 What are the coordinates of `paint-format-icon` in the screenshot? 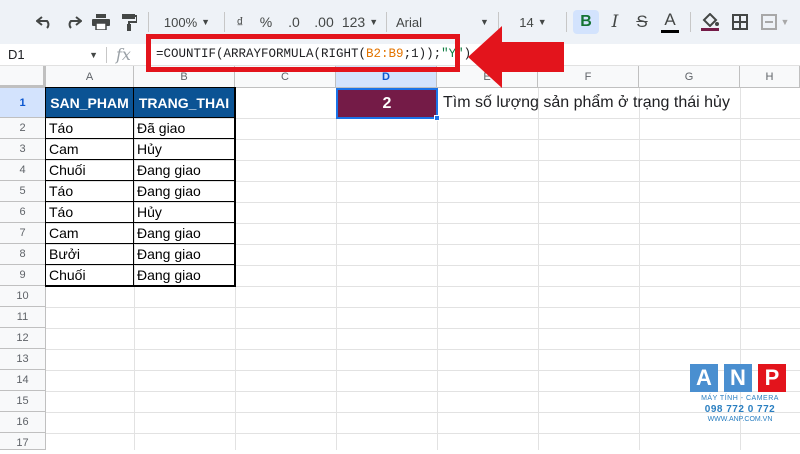 It's located at (129, 22).